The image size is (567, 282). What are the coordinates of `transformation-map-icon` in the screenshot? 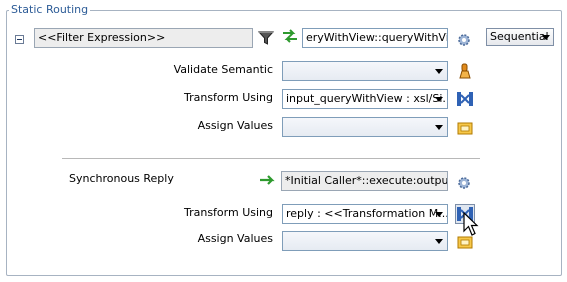 It's located at (465, 99).